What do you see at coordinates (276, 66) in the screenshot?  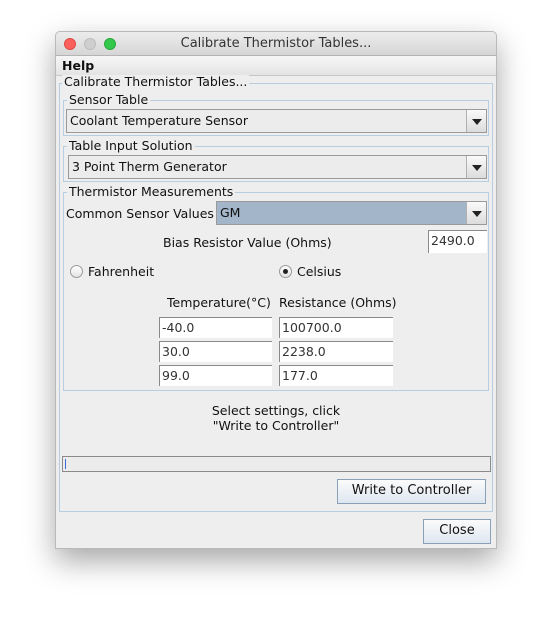 I see `menu-bar: Help` at bounding box center [276, 66].